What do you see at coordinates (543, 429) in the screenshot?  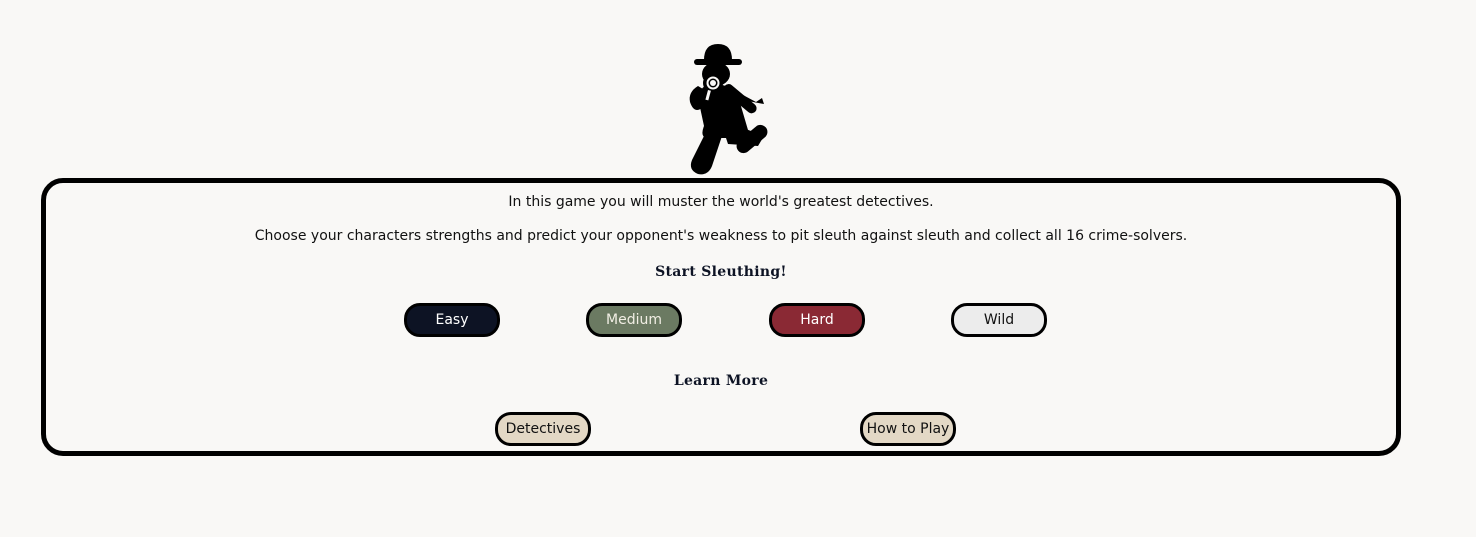 I see `detectives-button: Detectives` at bounding box center [543, 429].